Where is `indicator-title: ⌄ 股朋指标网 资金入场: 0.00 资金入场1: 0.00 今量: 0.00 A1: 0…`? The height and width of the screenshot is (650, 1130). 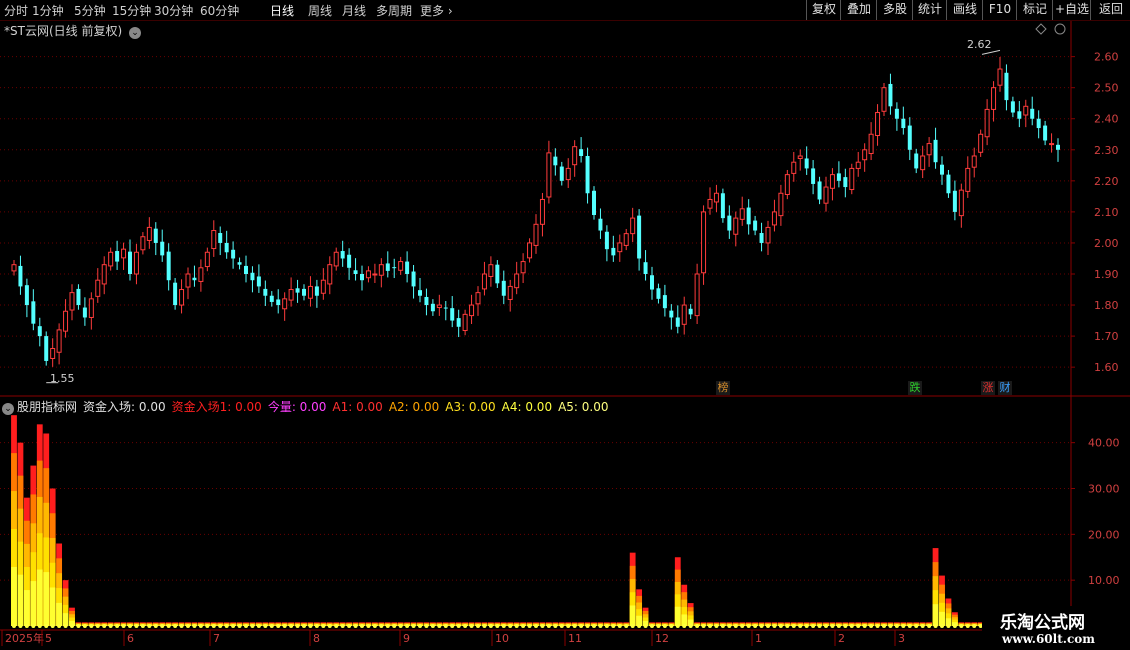 indicator-title: ⌄ 股朋指标网 资金入场: 0.00 资金入场1: 0.00 今量: 0.00 A1: 0… is located at coordinates (306, 406).